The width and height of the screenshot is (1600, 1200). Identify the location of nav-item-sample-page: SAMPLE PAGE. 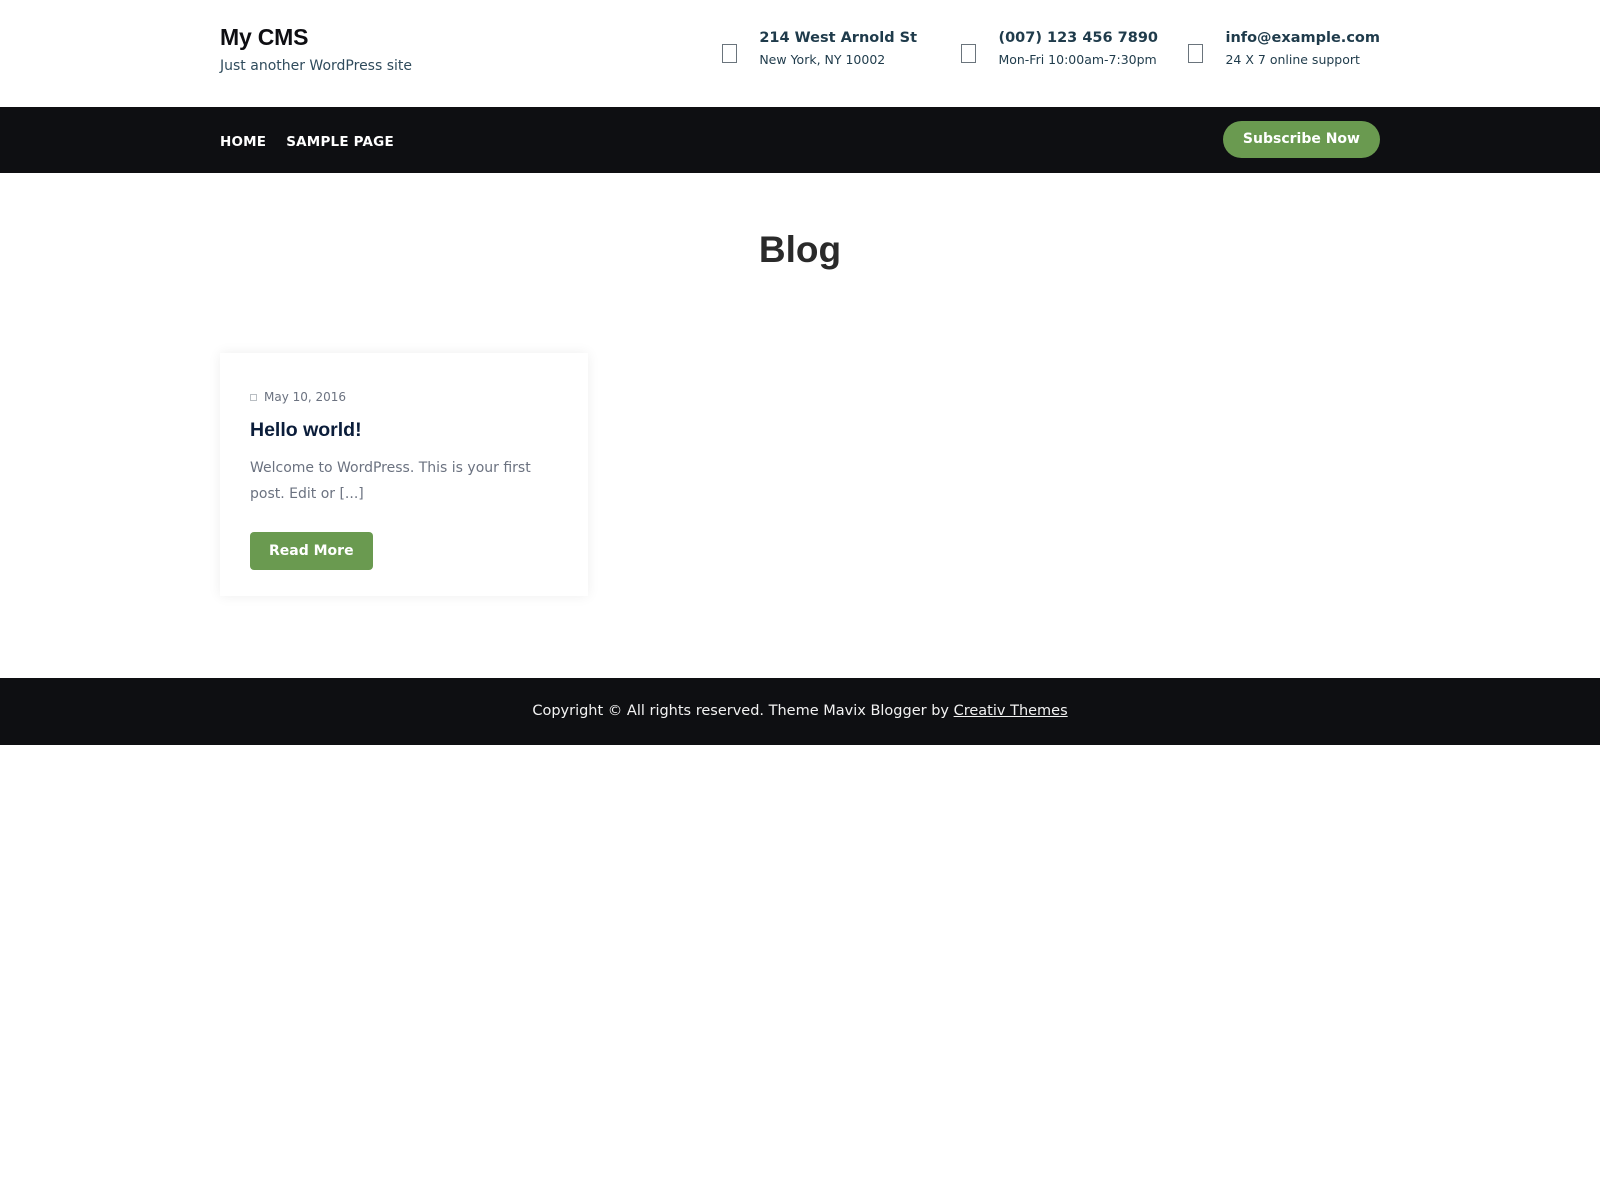
(340, 140).